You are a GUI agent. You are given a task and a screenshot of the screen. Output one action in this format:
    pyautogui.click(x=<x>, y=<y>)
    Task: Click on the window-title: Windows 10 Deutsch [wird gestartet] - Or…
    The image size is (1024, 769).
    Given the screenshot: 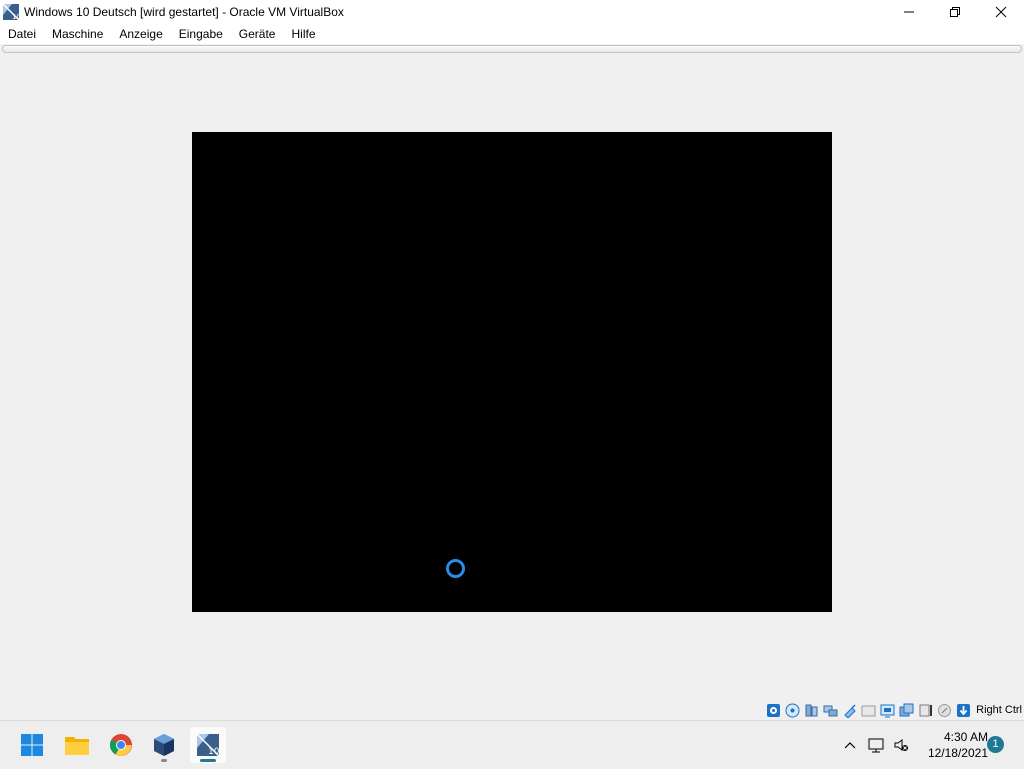 What is the action you would take?
    pyautogui.click(x=184, y=12)
    